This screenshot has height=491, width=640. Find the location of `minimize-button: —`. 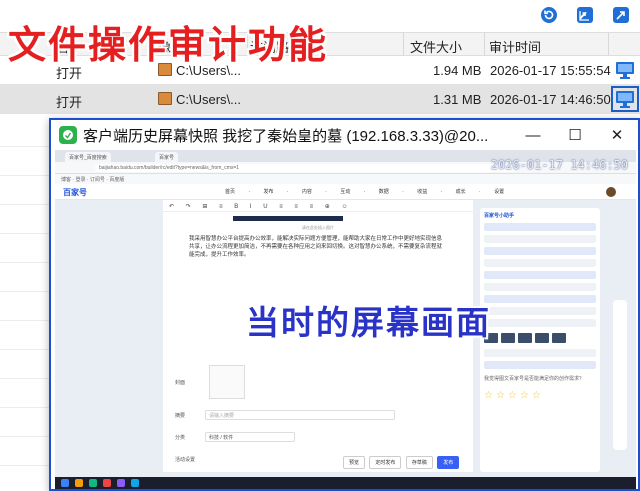

minimize-button: — is located at coordinates (533, 135).